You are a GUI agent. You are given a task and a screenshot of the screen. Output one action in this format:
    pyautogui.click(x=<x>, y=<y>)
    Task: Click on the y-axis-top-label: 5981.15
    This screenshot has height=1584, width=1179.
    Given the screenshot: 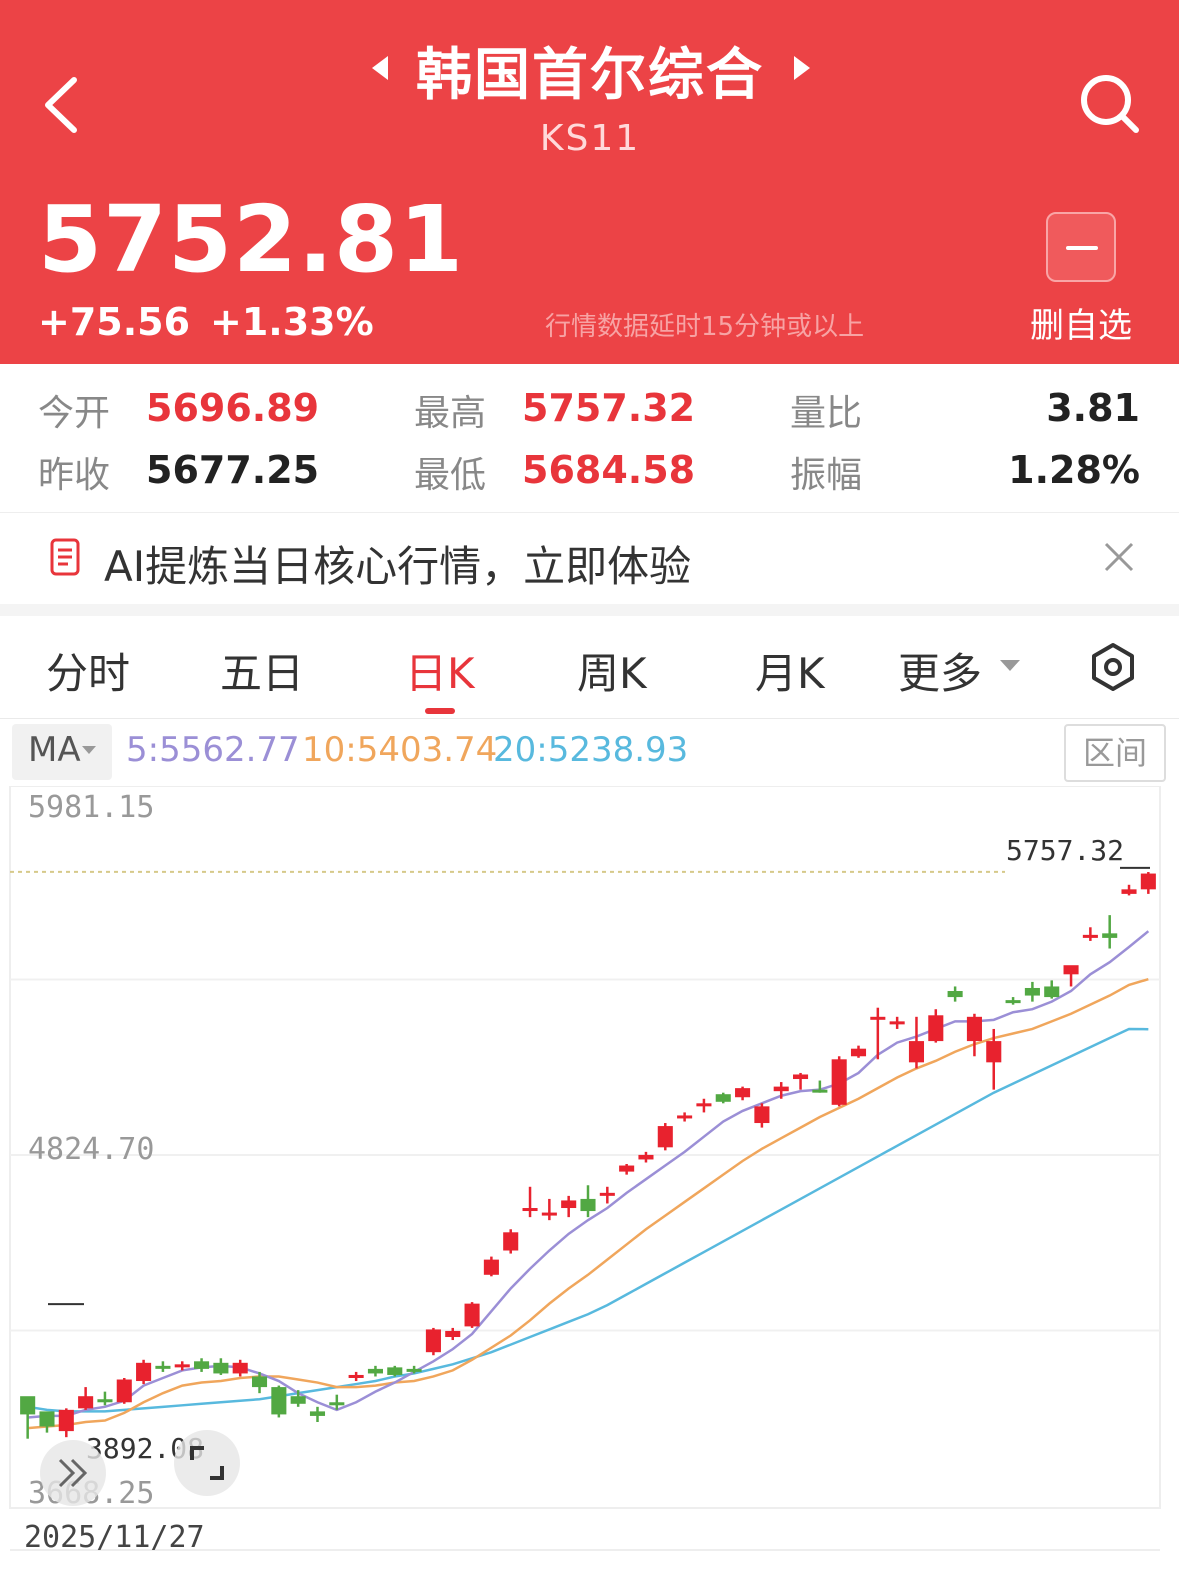 What is the action you would take?
    pyautogui.click(x=91, y=807)
    